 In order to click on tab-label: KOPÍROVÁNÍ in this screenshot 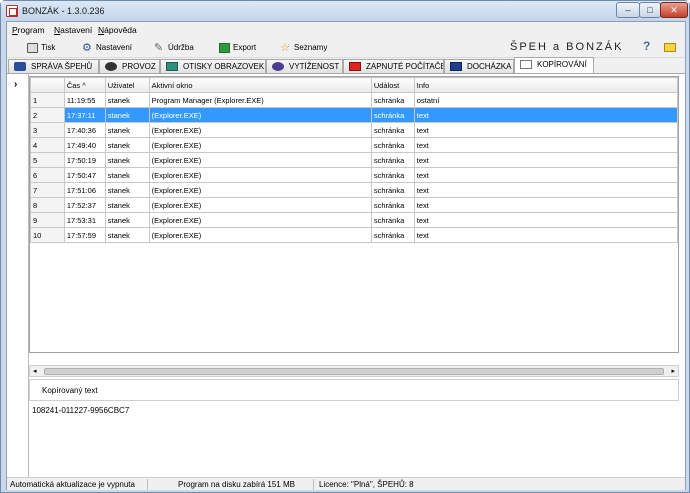, I will do `click(562, 64)`.